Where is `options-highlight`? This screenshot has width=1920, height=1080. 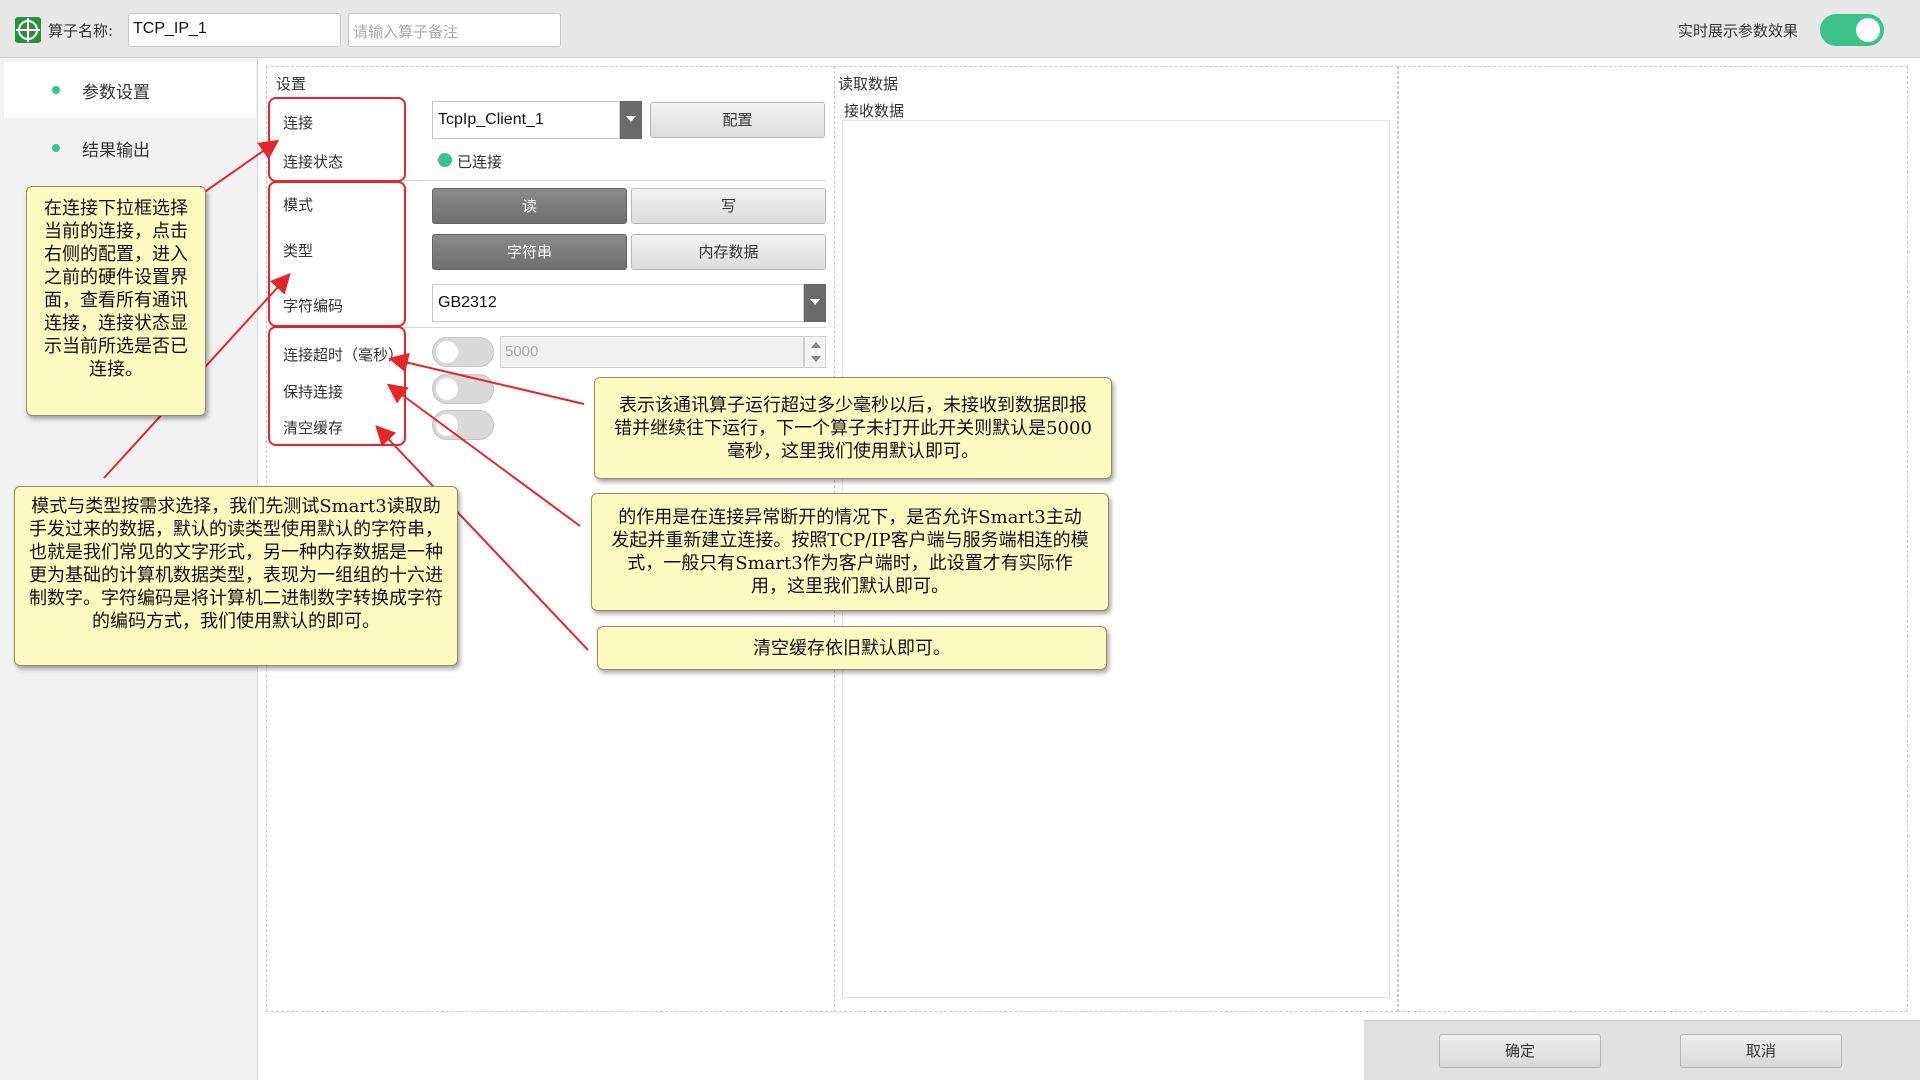 options-highlight is located at coordinates (337, 386).